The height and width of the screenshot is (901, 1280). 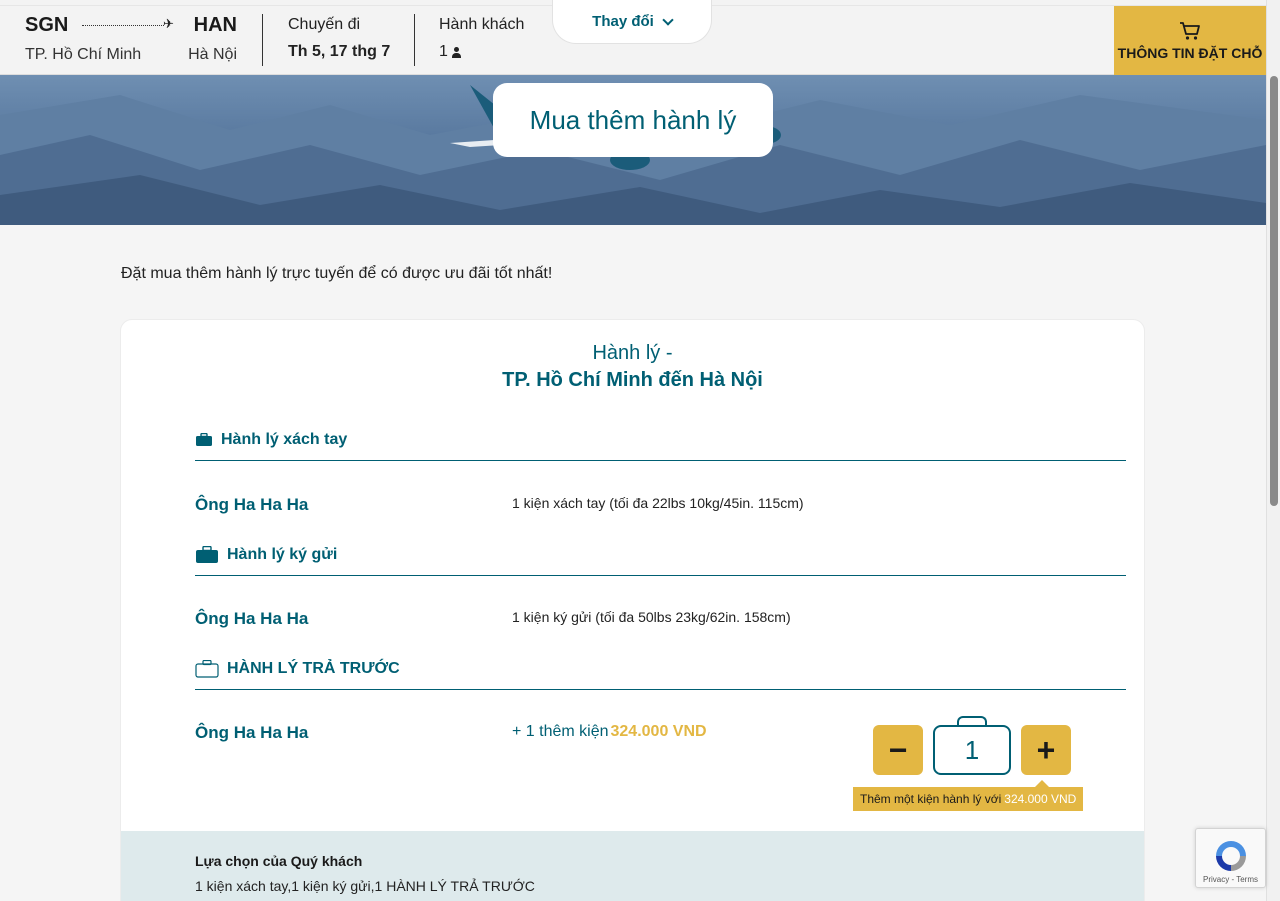 What do you see at coordinates (632, 353) in the screenshot?
I see `card-subtitle: Hành lý -` at bounding box center [632, 353].